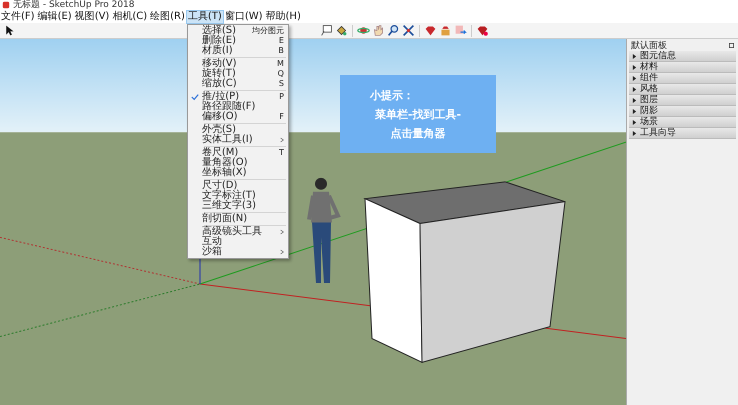  Describe the element at coordinates (281, 97) in the screenshot. I see `shortcut-label: P` at that location.